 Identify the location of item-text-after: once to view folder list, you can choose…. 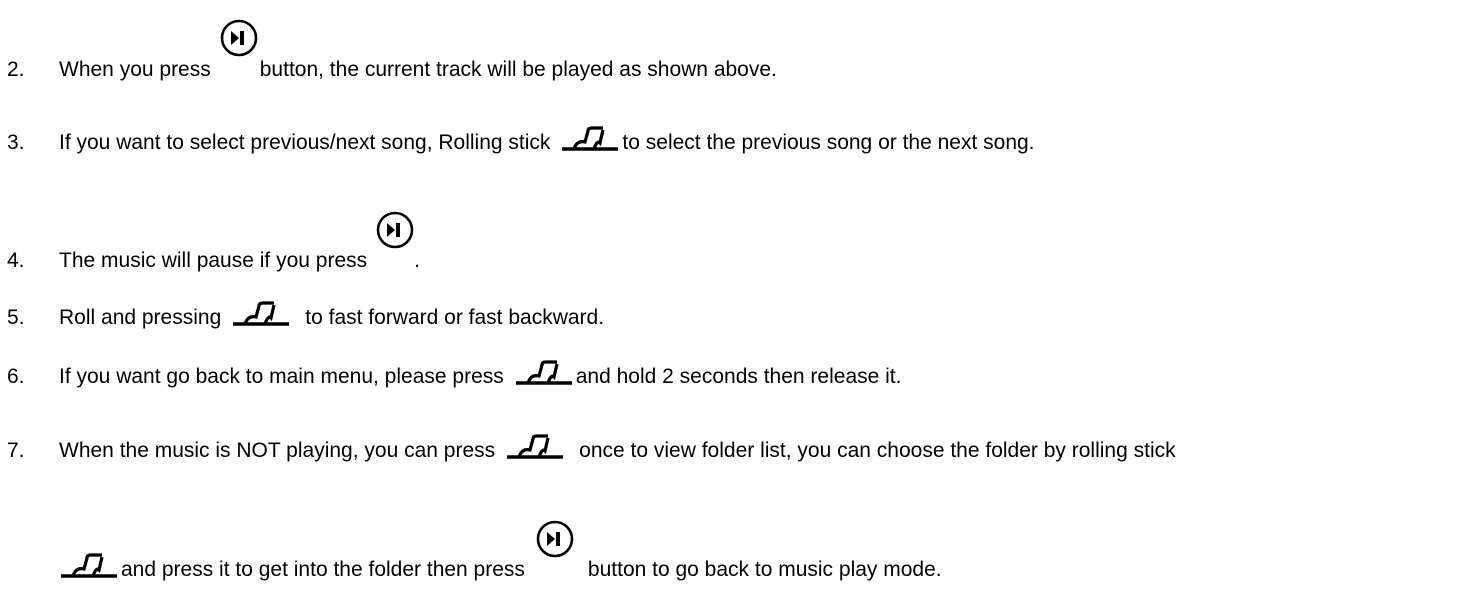
(877, 450).